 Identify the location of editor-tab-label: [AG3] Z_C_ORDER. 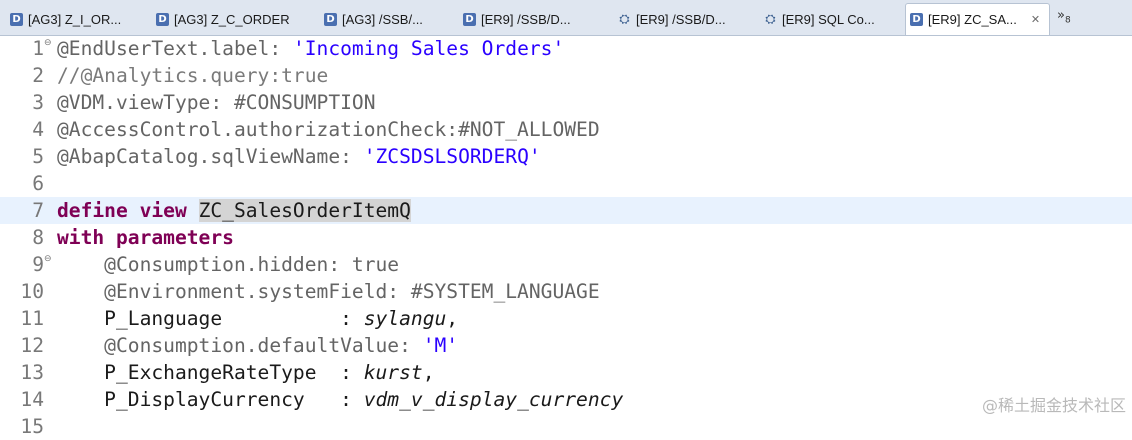
(232, 19).